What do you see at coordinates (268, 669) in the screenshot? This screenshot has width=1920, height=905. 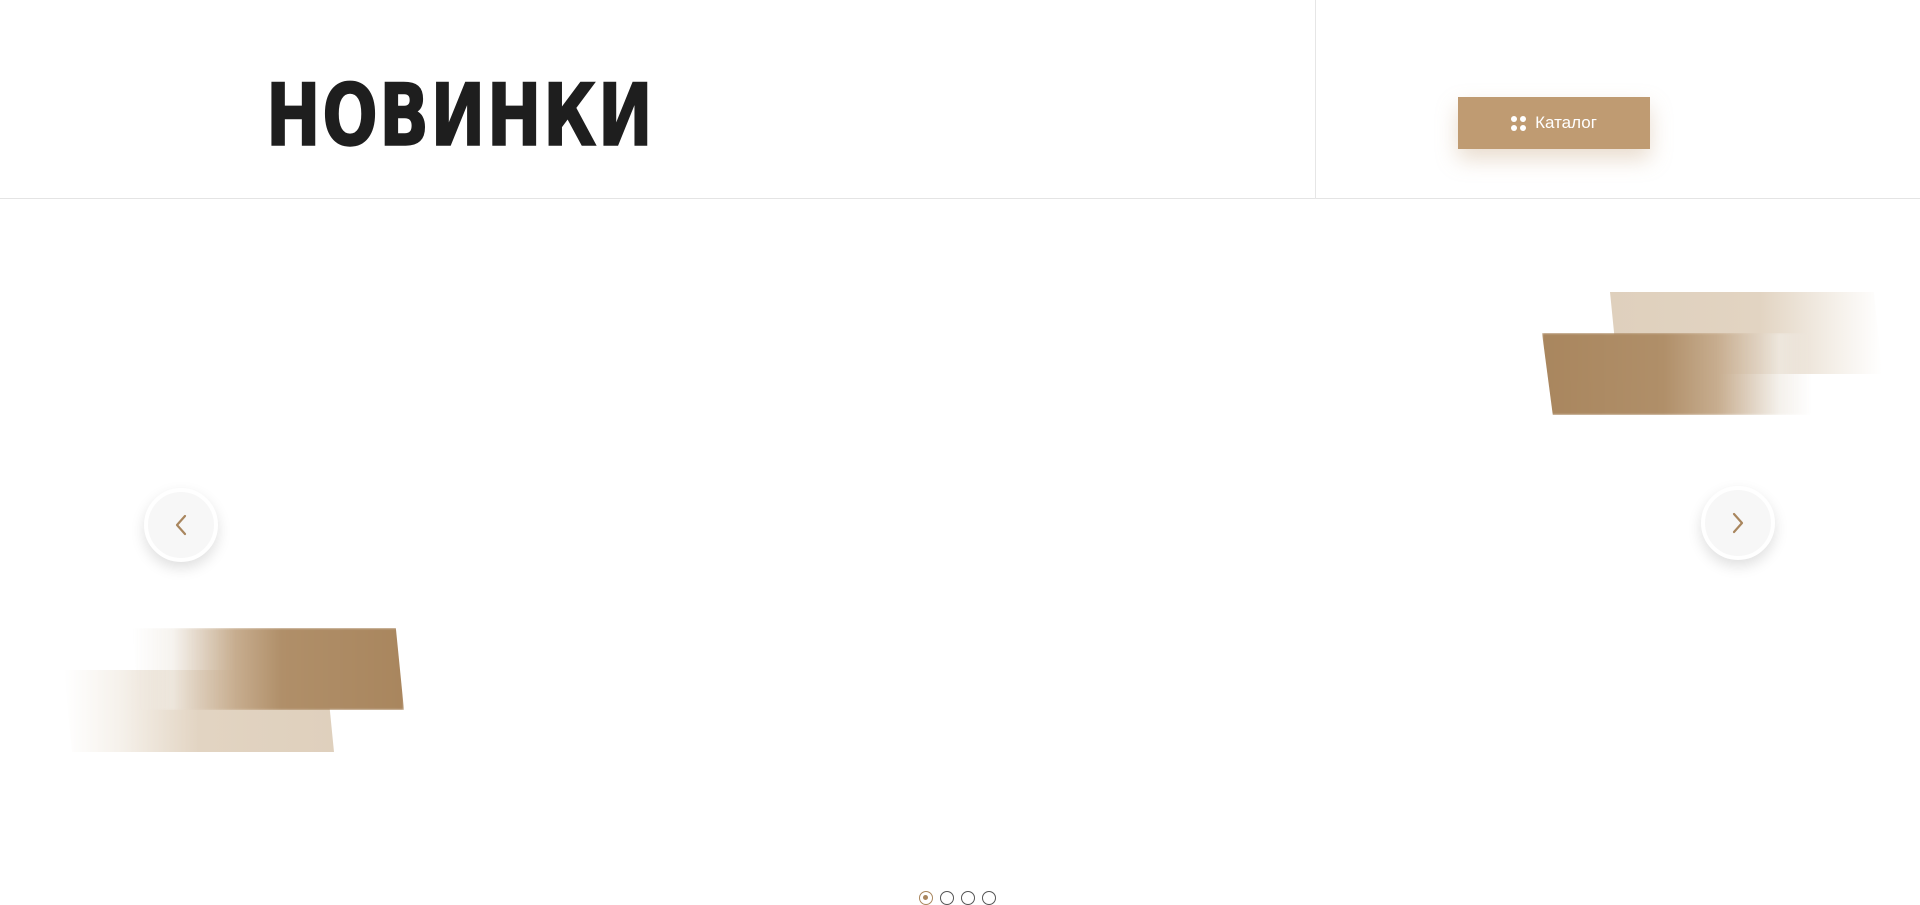 I see `decor-stripe-bottom-dark` at bounding box center [268, 669].